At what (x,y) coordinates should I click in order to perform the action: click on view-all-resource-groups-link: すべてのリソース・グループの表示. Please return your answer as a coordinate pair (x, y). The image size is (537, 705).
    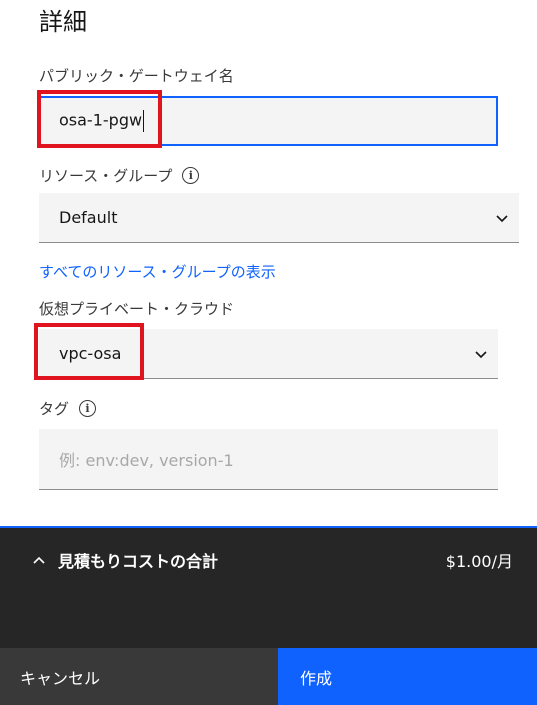
    Looking at the image, I should click on (157, 271).